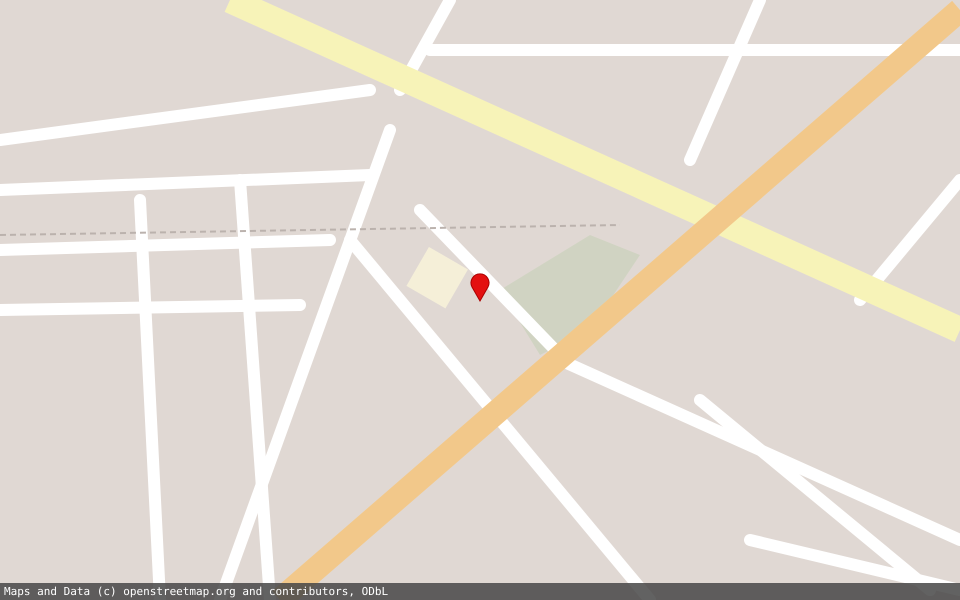 The height and width of the screenshot is (600, 960). I want to click on map-pin-icon, so click(480, 287).